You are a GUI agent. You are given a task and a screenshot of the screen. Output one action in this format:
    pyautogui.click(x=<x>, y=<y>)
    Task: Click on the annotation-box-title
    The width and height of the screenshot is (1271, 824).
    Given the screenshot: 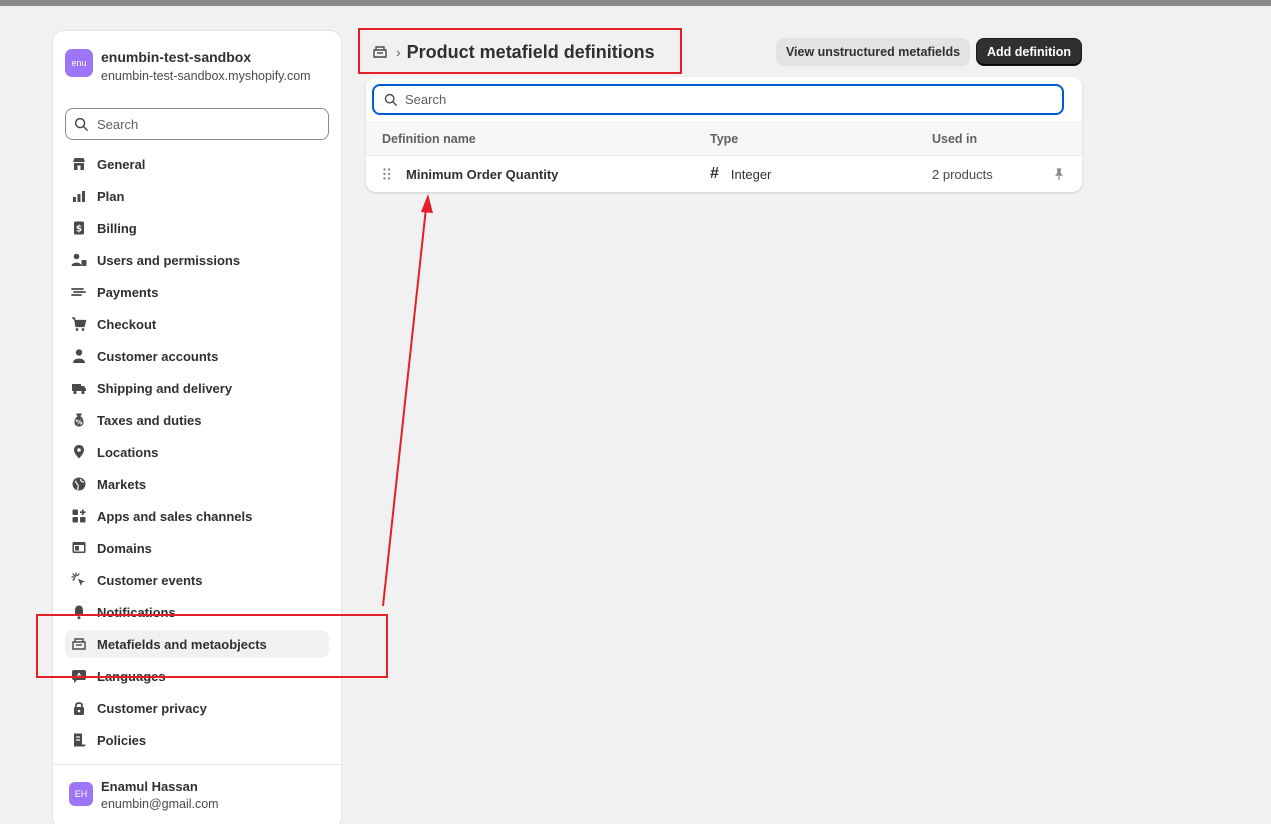 What is the action you would take?
    pyautogui.click(x=520, y=51)
    